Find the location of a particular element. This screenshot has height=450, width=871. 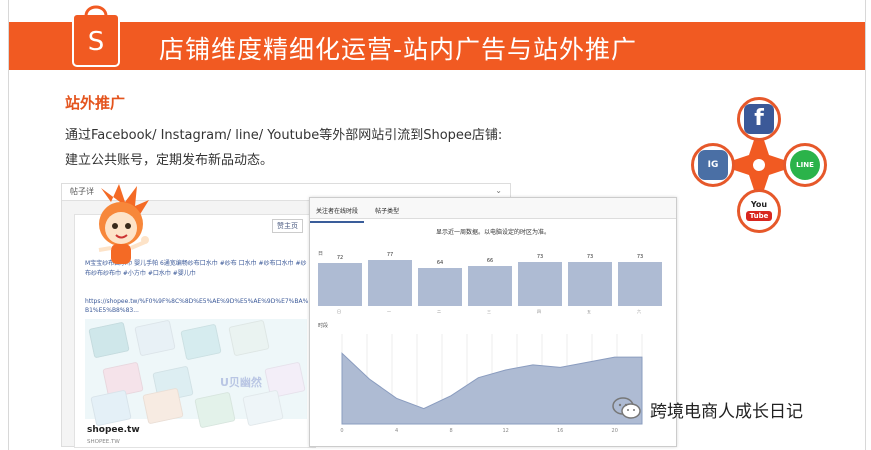

shopee-bag-icon: S is located at coordinates (96, 36).